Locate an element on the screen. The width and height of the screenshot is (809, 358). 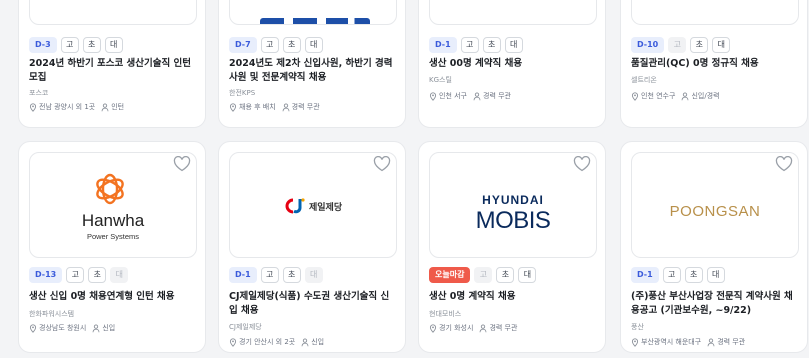
company-logo-box: HYUNDAI MOBIS is located at coordinates (513, 205).